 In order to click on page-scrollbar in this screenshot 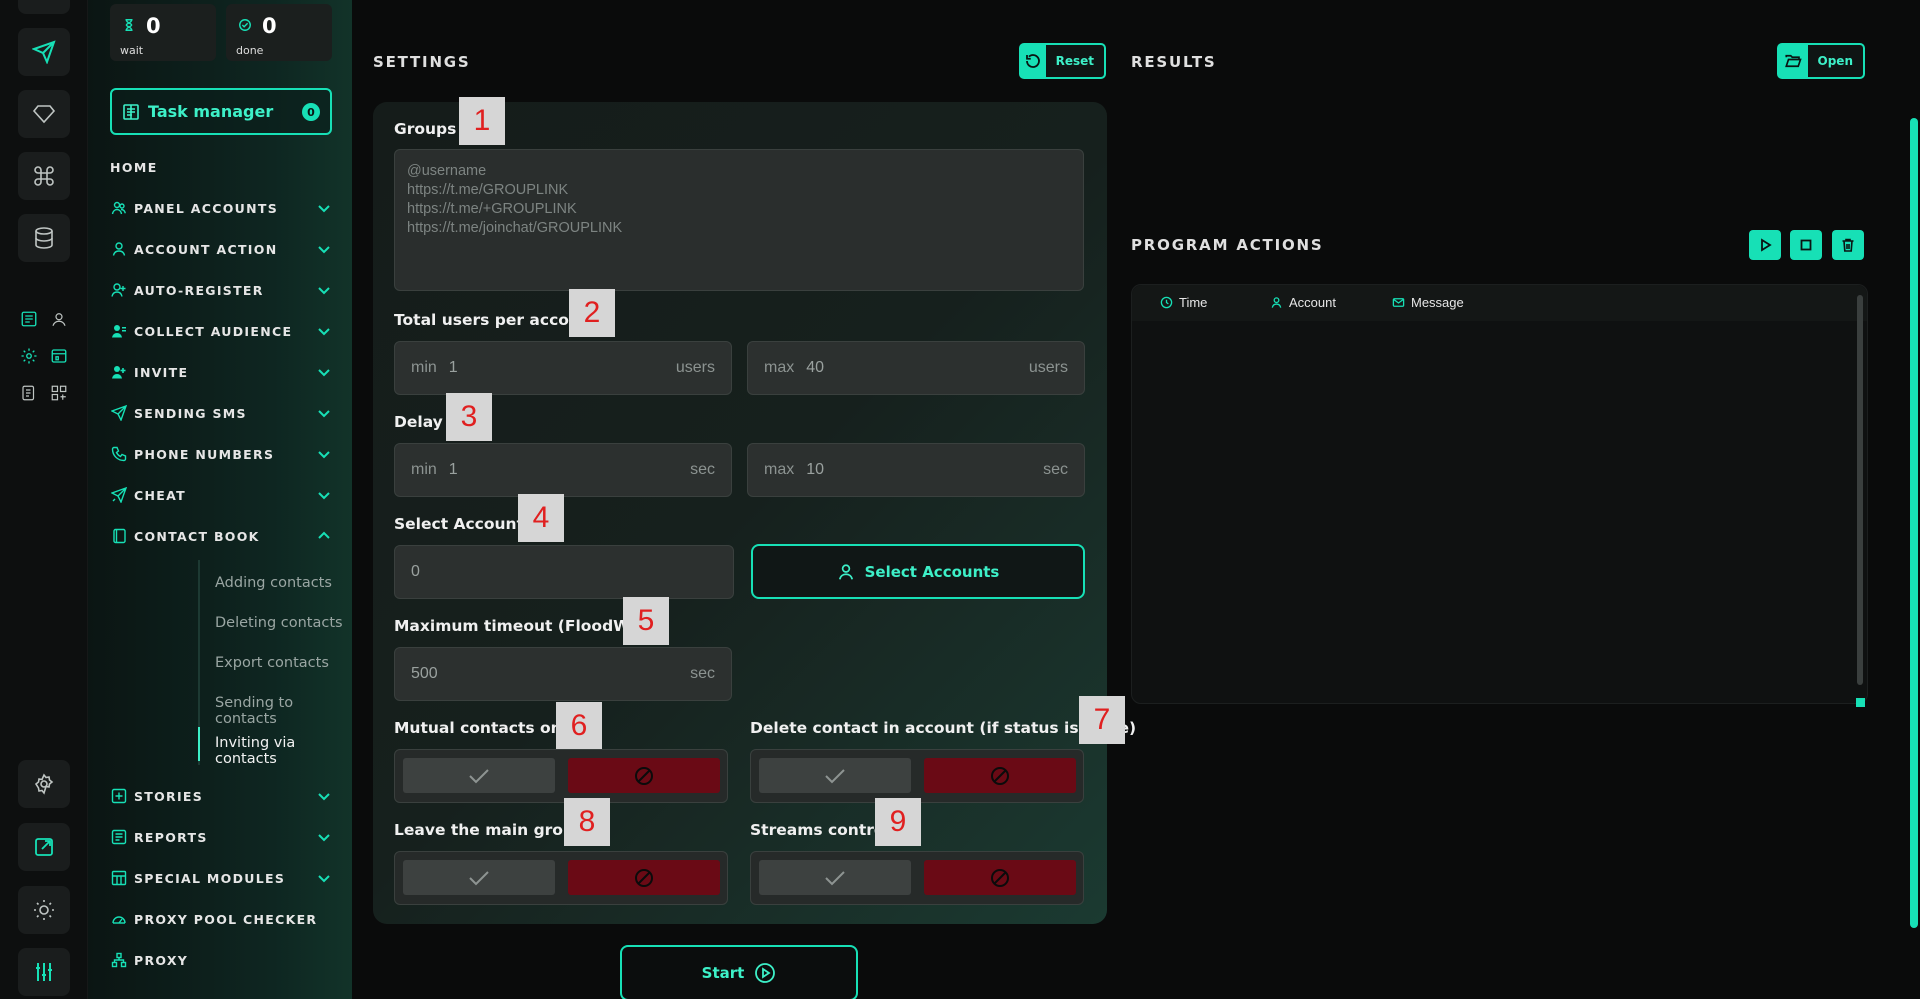, I will do `click(1914, 523)`.